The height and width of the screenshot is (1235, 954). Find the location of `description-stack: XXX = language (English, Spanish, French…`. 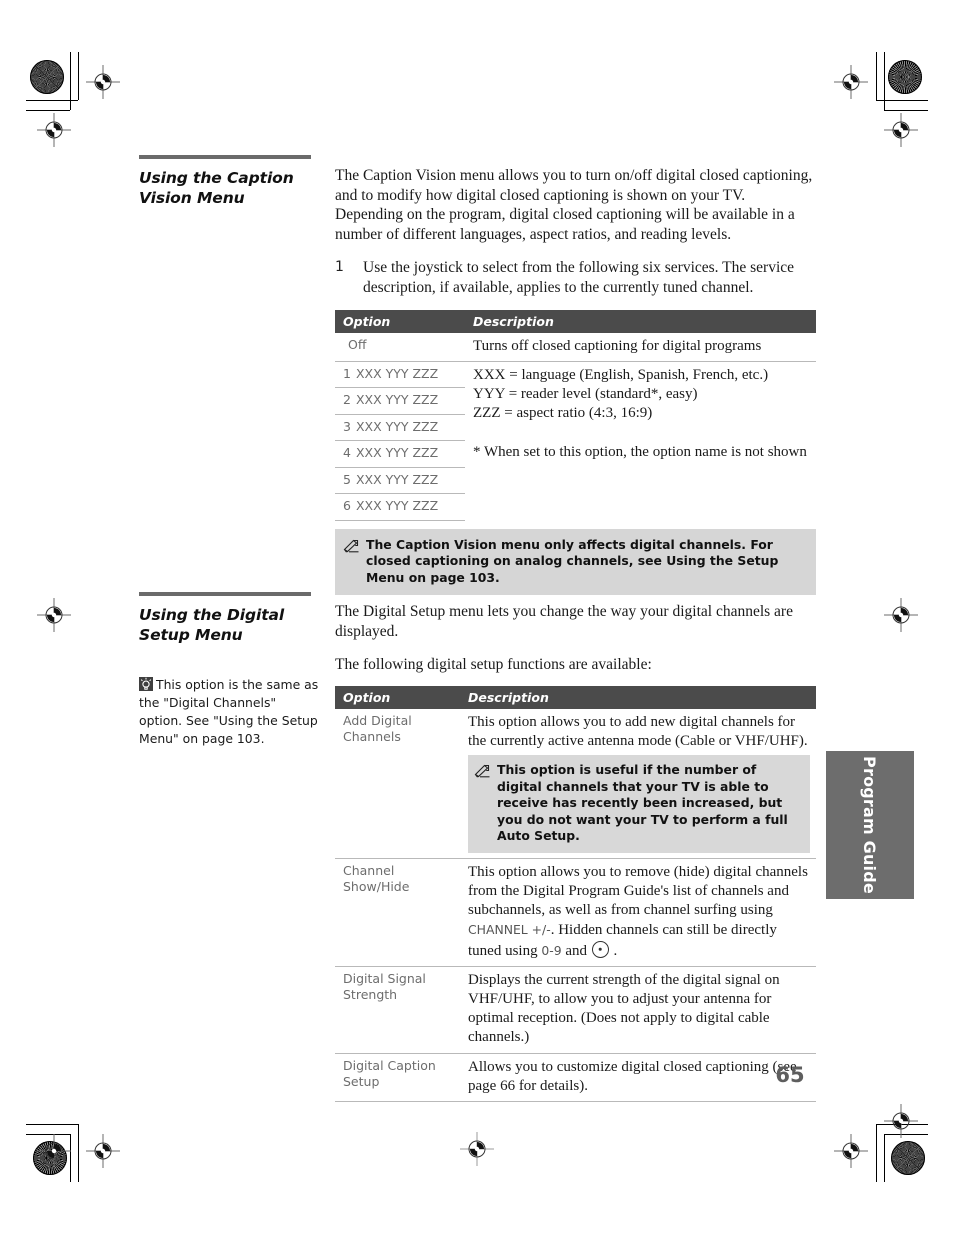

description-stack: XXX = language (English, Spanish, French… is located at coordinates (641, 414).